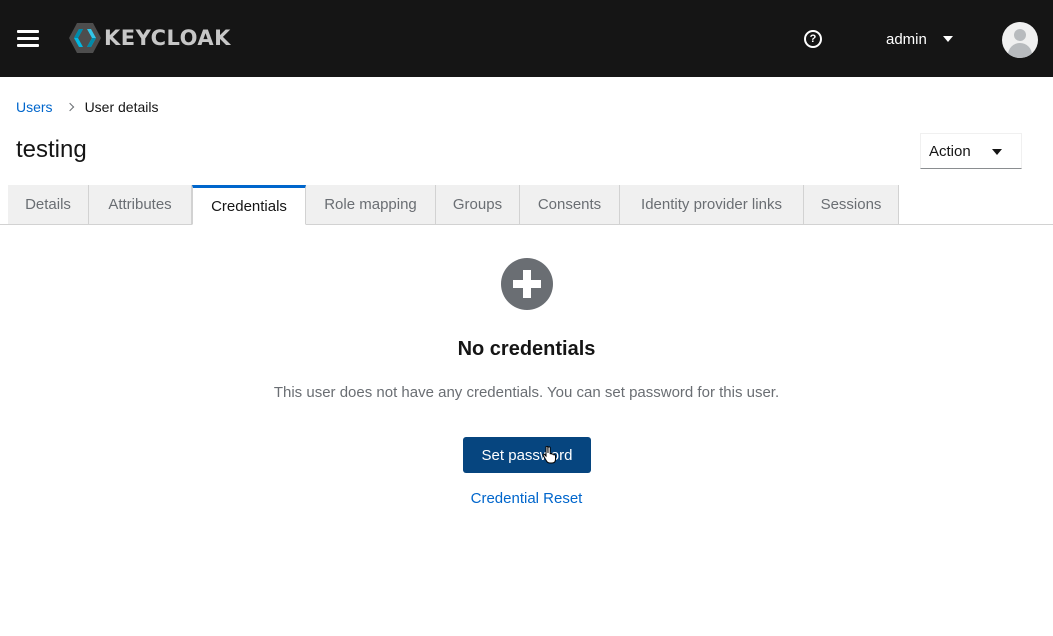  What do you see at coordinates (1020, 35) in the screenshot?
I see `avatar-head` at bounding box center [1020, 35].